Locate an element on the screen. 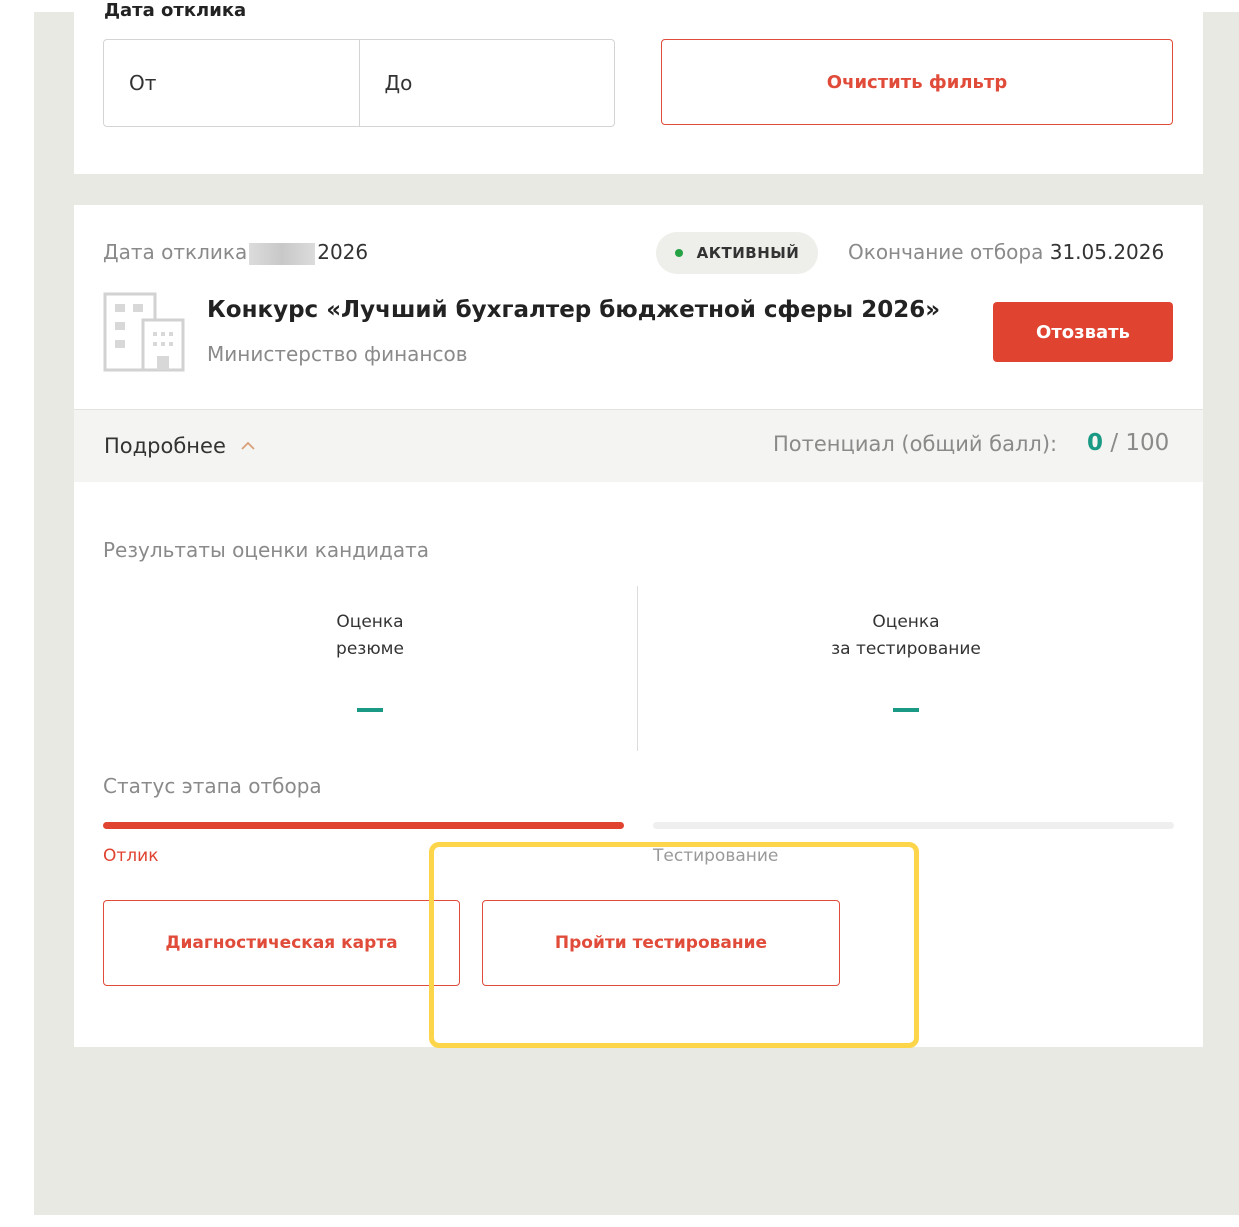 The height and width of the screenshot is (1227, 1239). chevron-up-icon is located at coordinates (248, 445).